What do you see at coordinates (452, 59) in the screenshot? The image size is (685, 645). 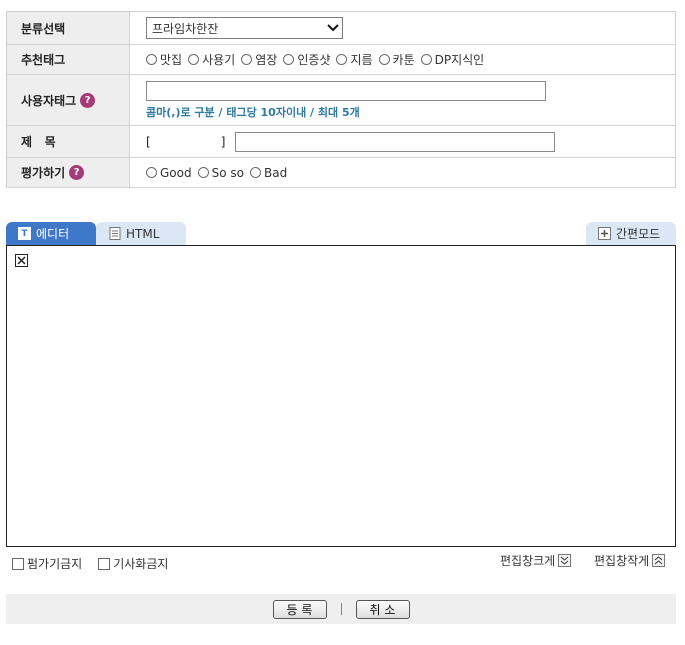 I see `recommend-tag-option: DP지식인` at bounding box center [452, 59].